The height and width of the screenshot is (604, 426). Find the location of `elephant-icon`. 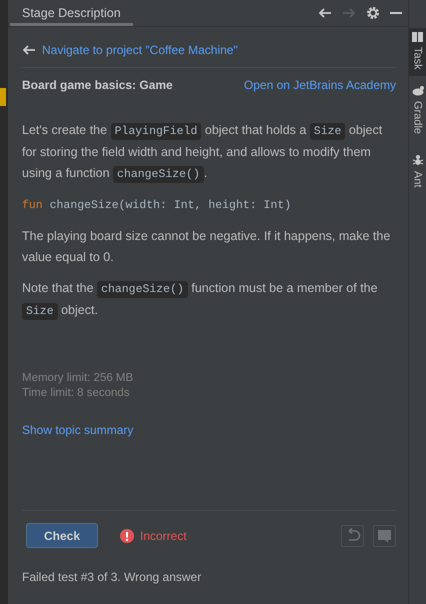

elephant-icon is located at coordinates (417, 91).